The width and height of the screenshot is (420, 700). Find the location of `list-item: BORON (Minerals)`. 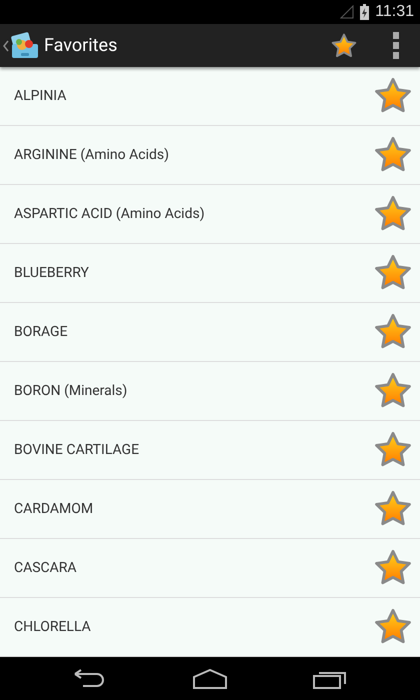

list-item: BORON (Minerals) is located at coordinates (210, 391).